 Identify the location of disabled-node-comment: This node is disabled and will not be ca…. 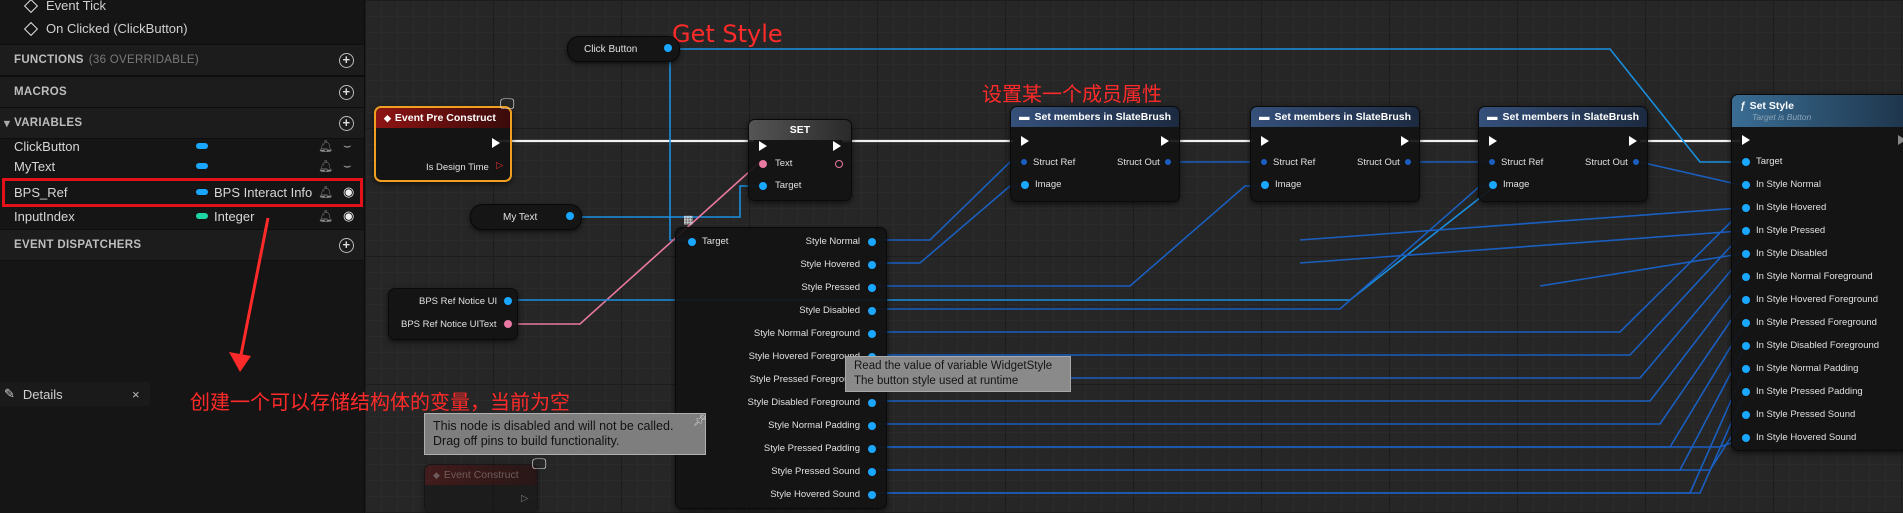
(565, 434).